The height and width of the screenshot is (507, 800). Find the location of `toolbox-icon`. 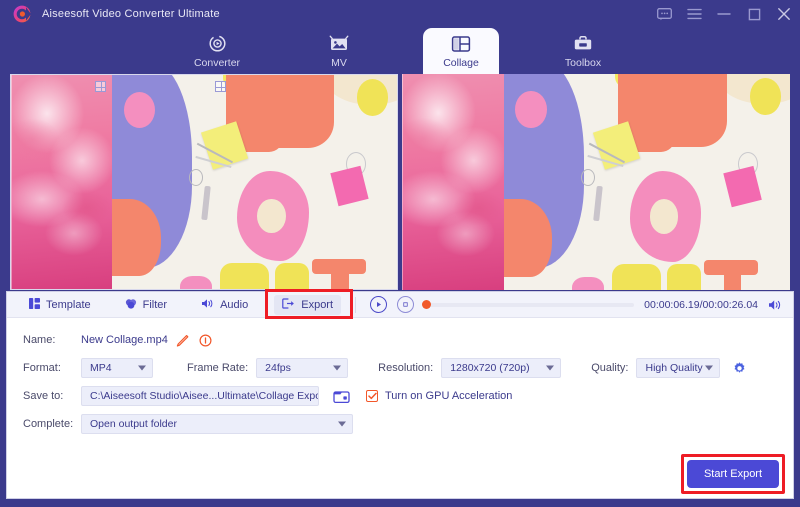

toolbox-icon is located at coordinates (583, 44).